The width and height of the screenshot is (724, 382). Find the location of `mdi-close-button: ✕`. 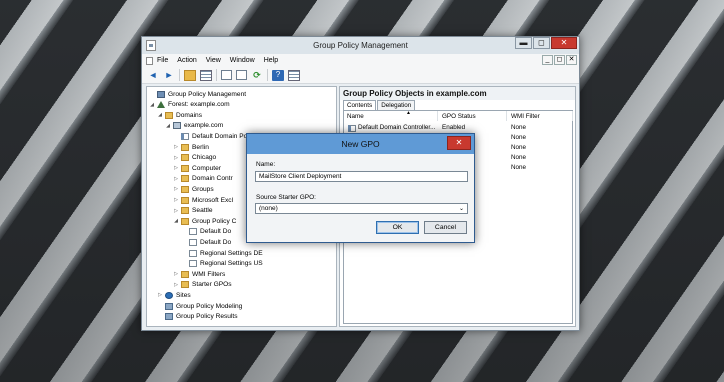

mdi-close-button: ✕ is located at coordinates (571, 60).